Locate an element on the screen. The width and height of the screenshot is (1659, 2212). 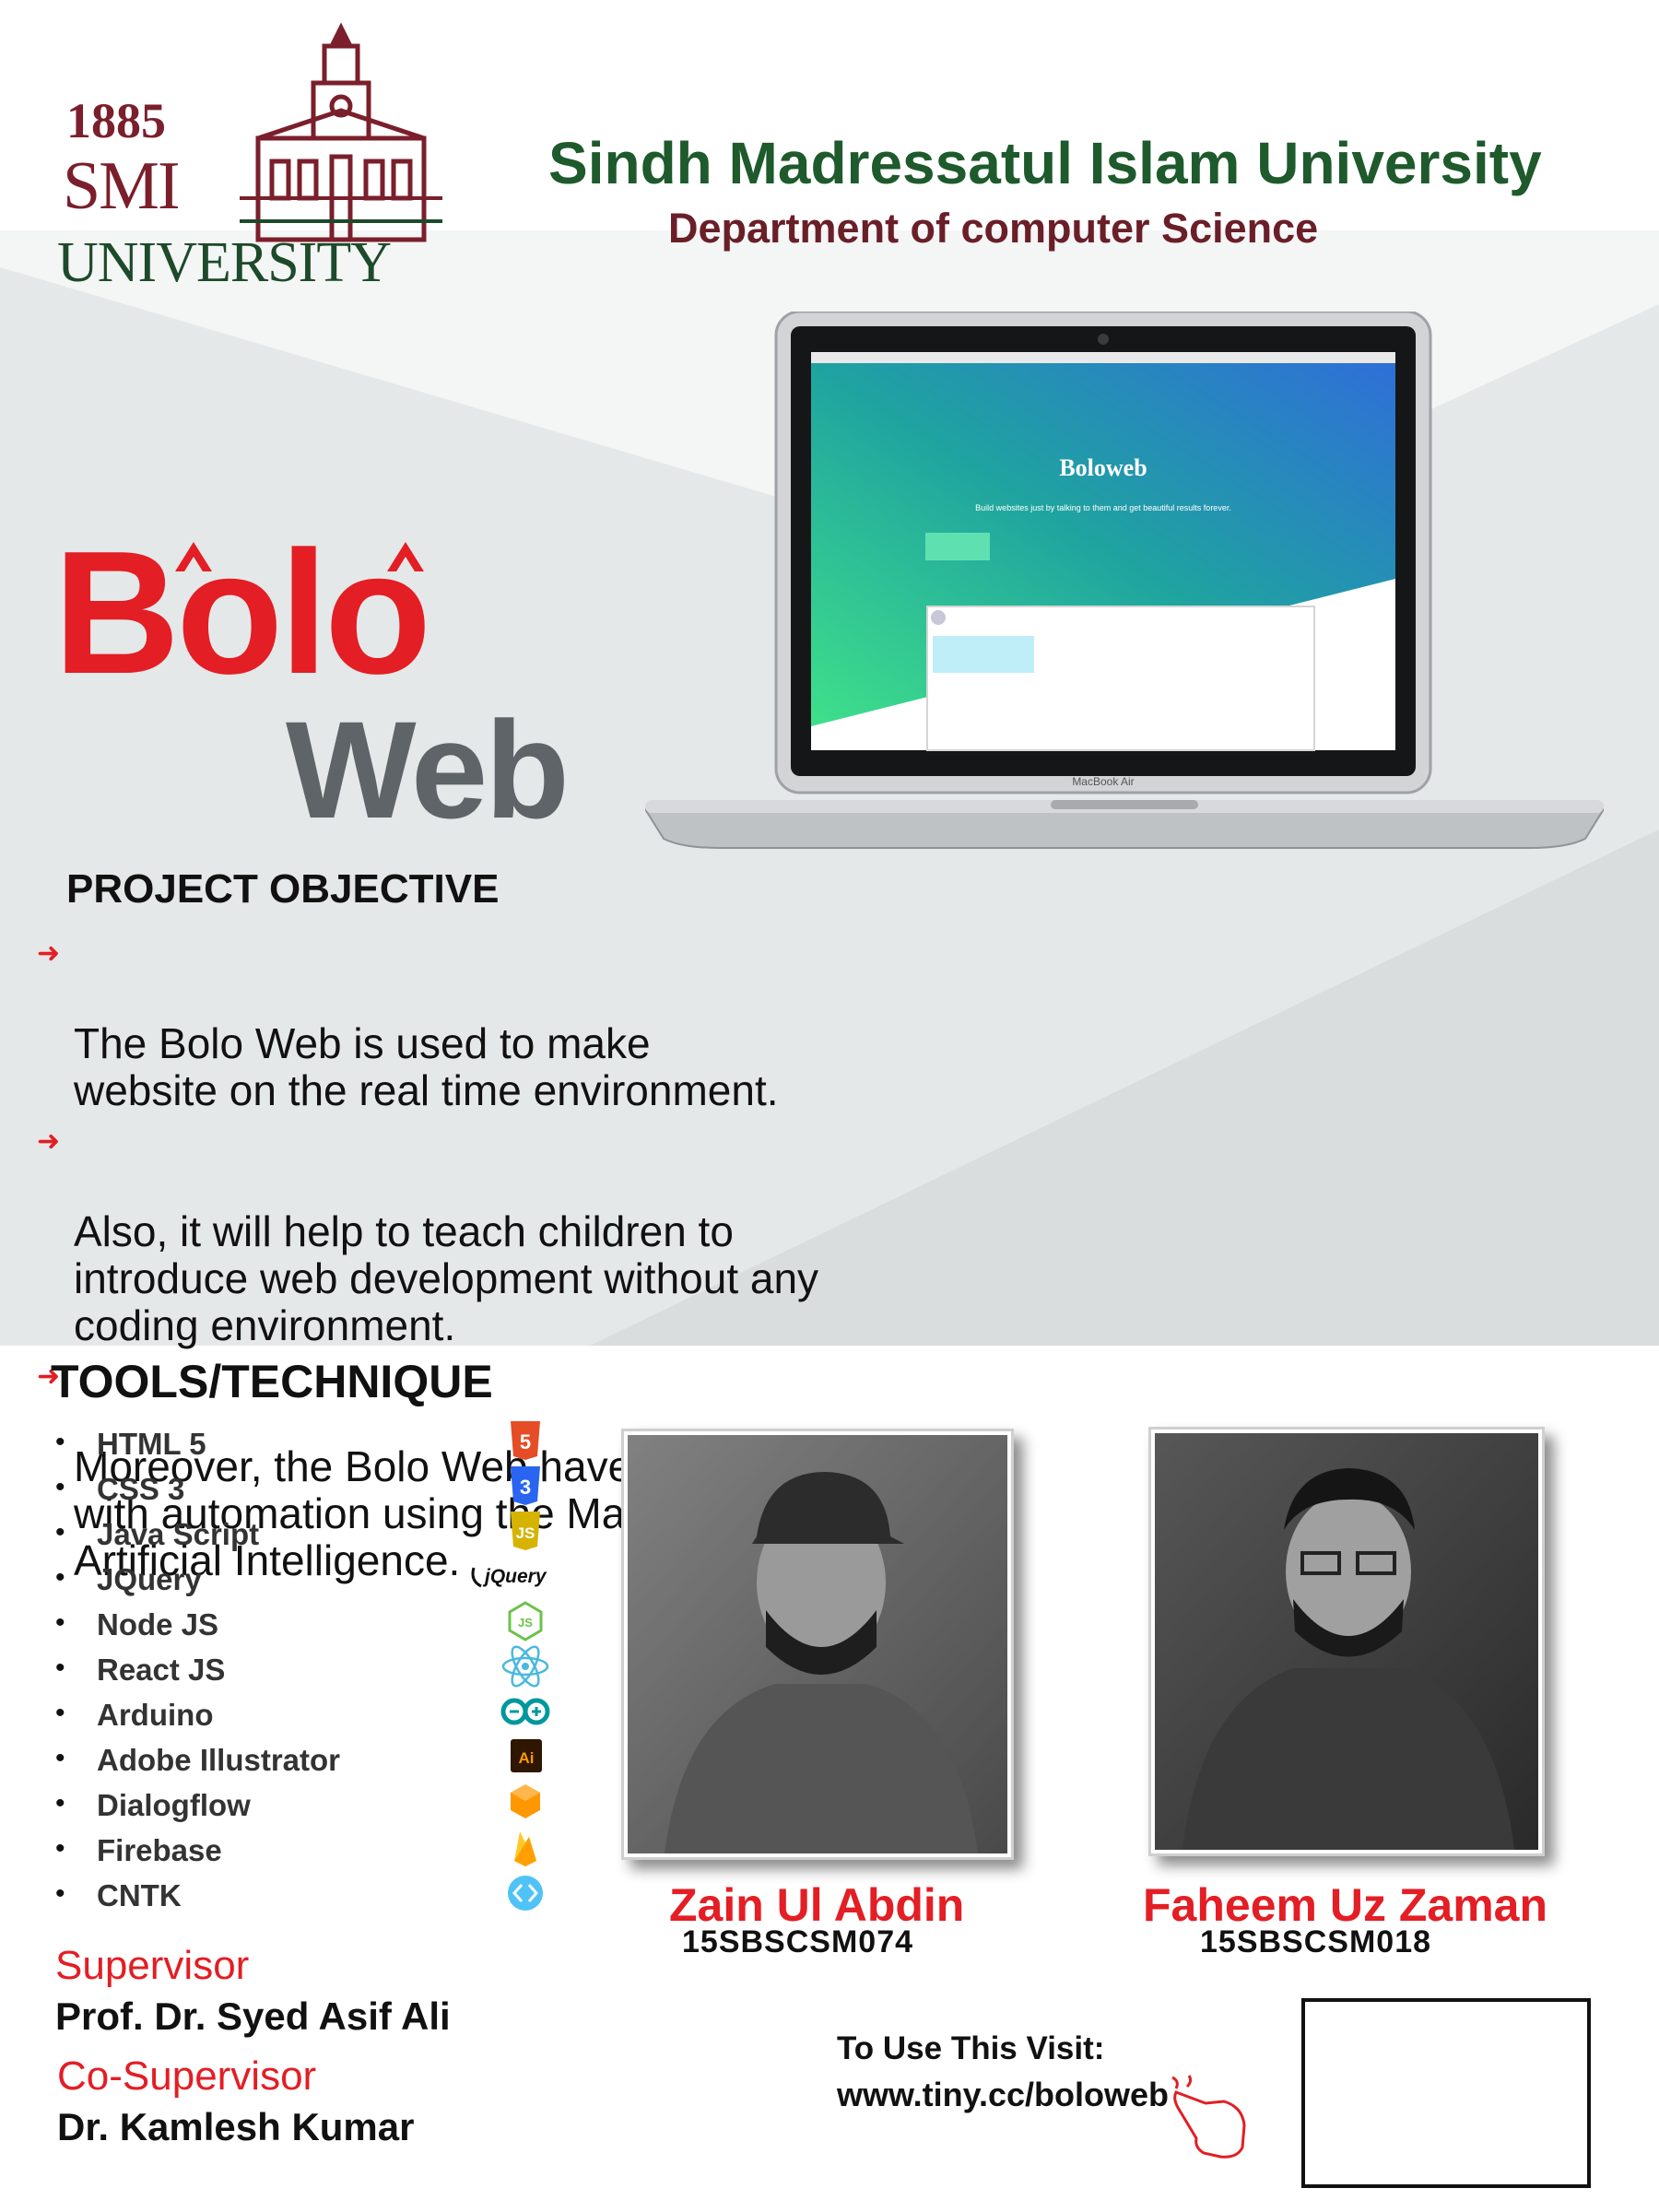
html5-icon: 5 is located at coordinates (525, 1440).